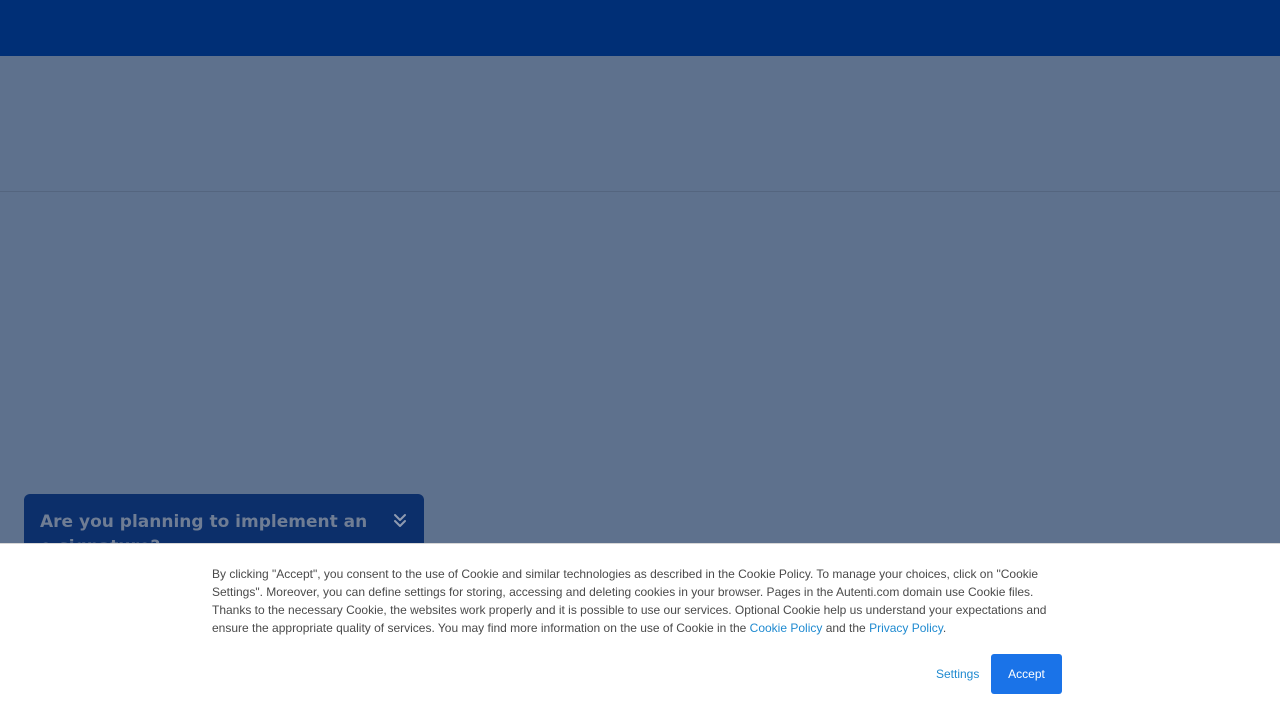  Describe the element at coordinates (786, 628) in the screenshot. I see `cookie-policy-link: Cookie Policy` at that location.